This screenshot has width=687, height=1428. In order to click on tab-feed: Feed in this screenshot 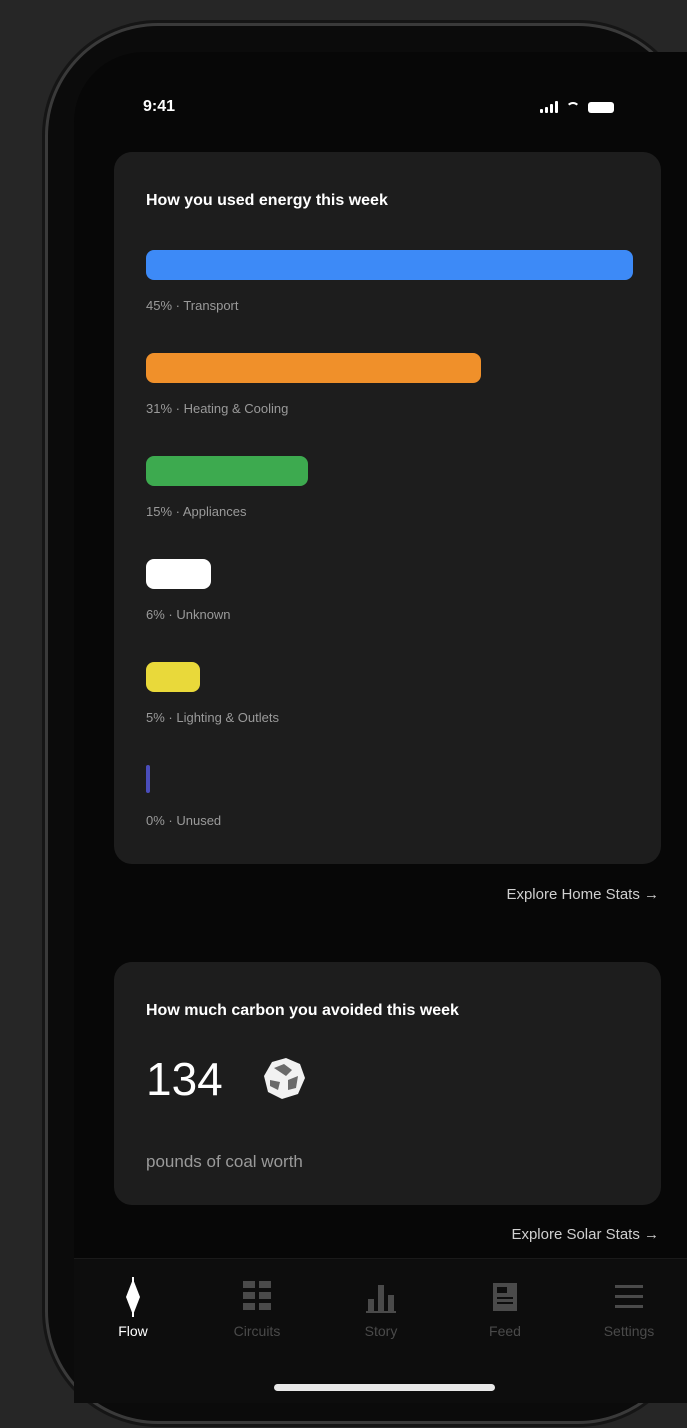, I will do `click(505, 1308)`.